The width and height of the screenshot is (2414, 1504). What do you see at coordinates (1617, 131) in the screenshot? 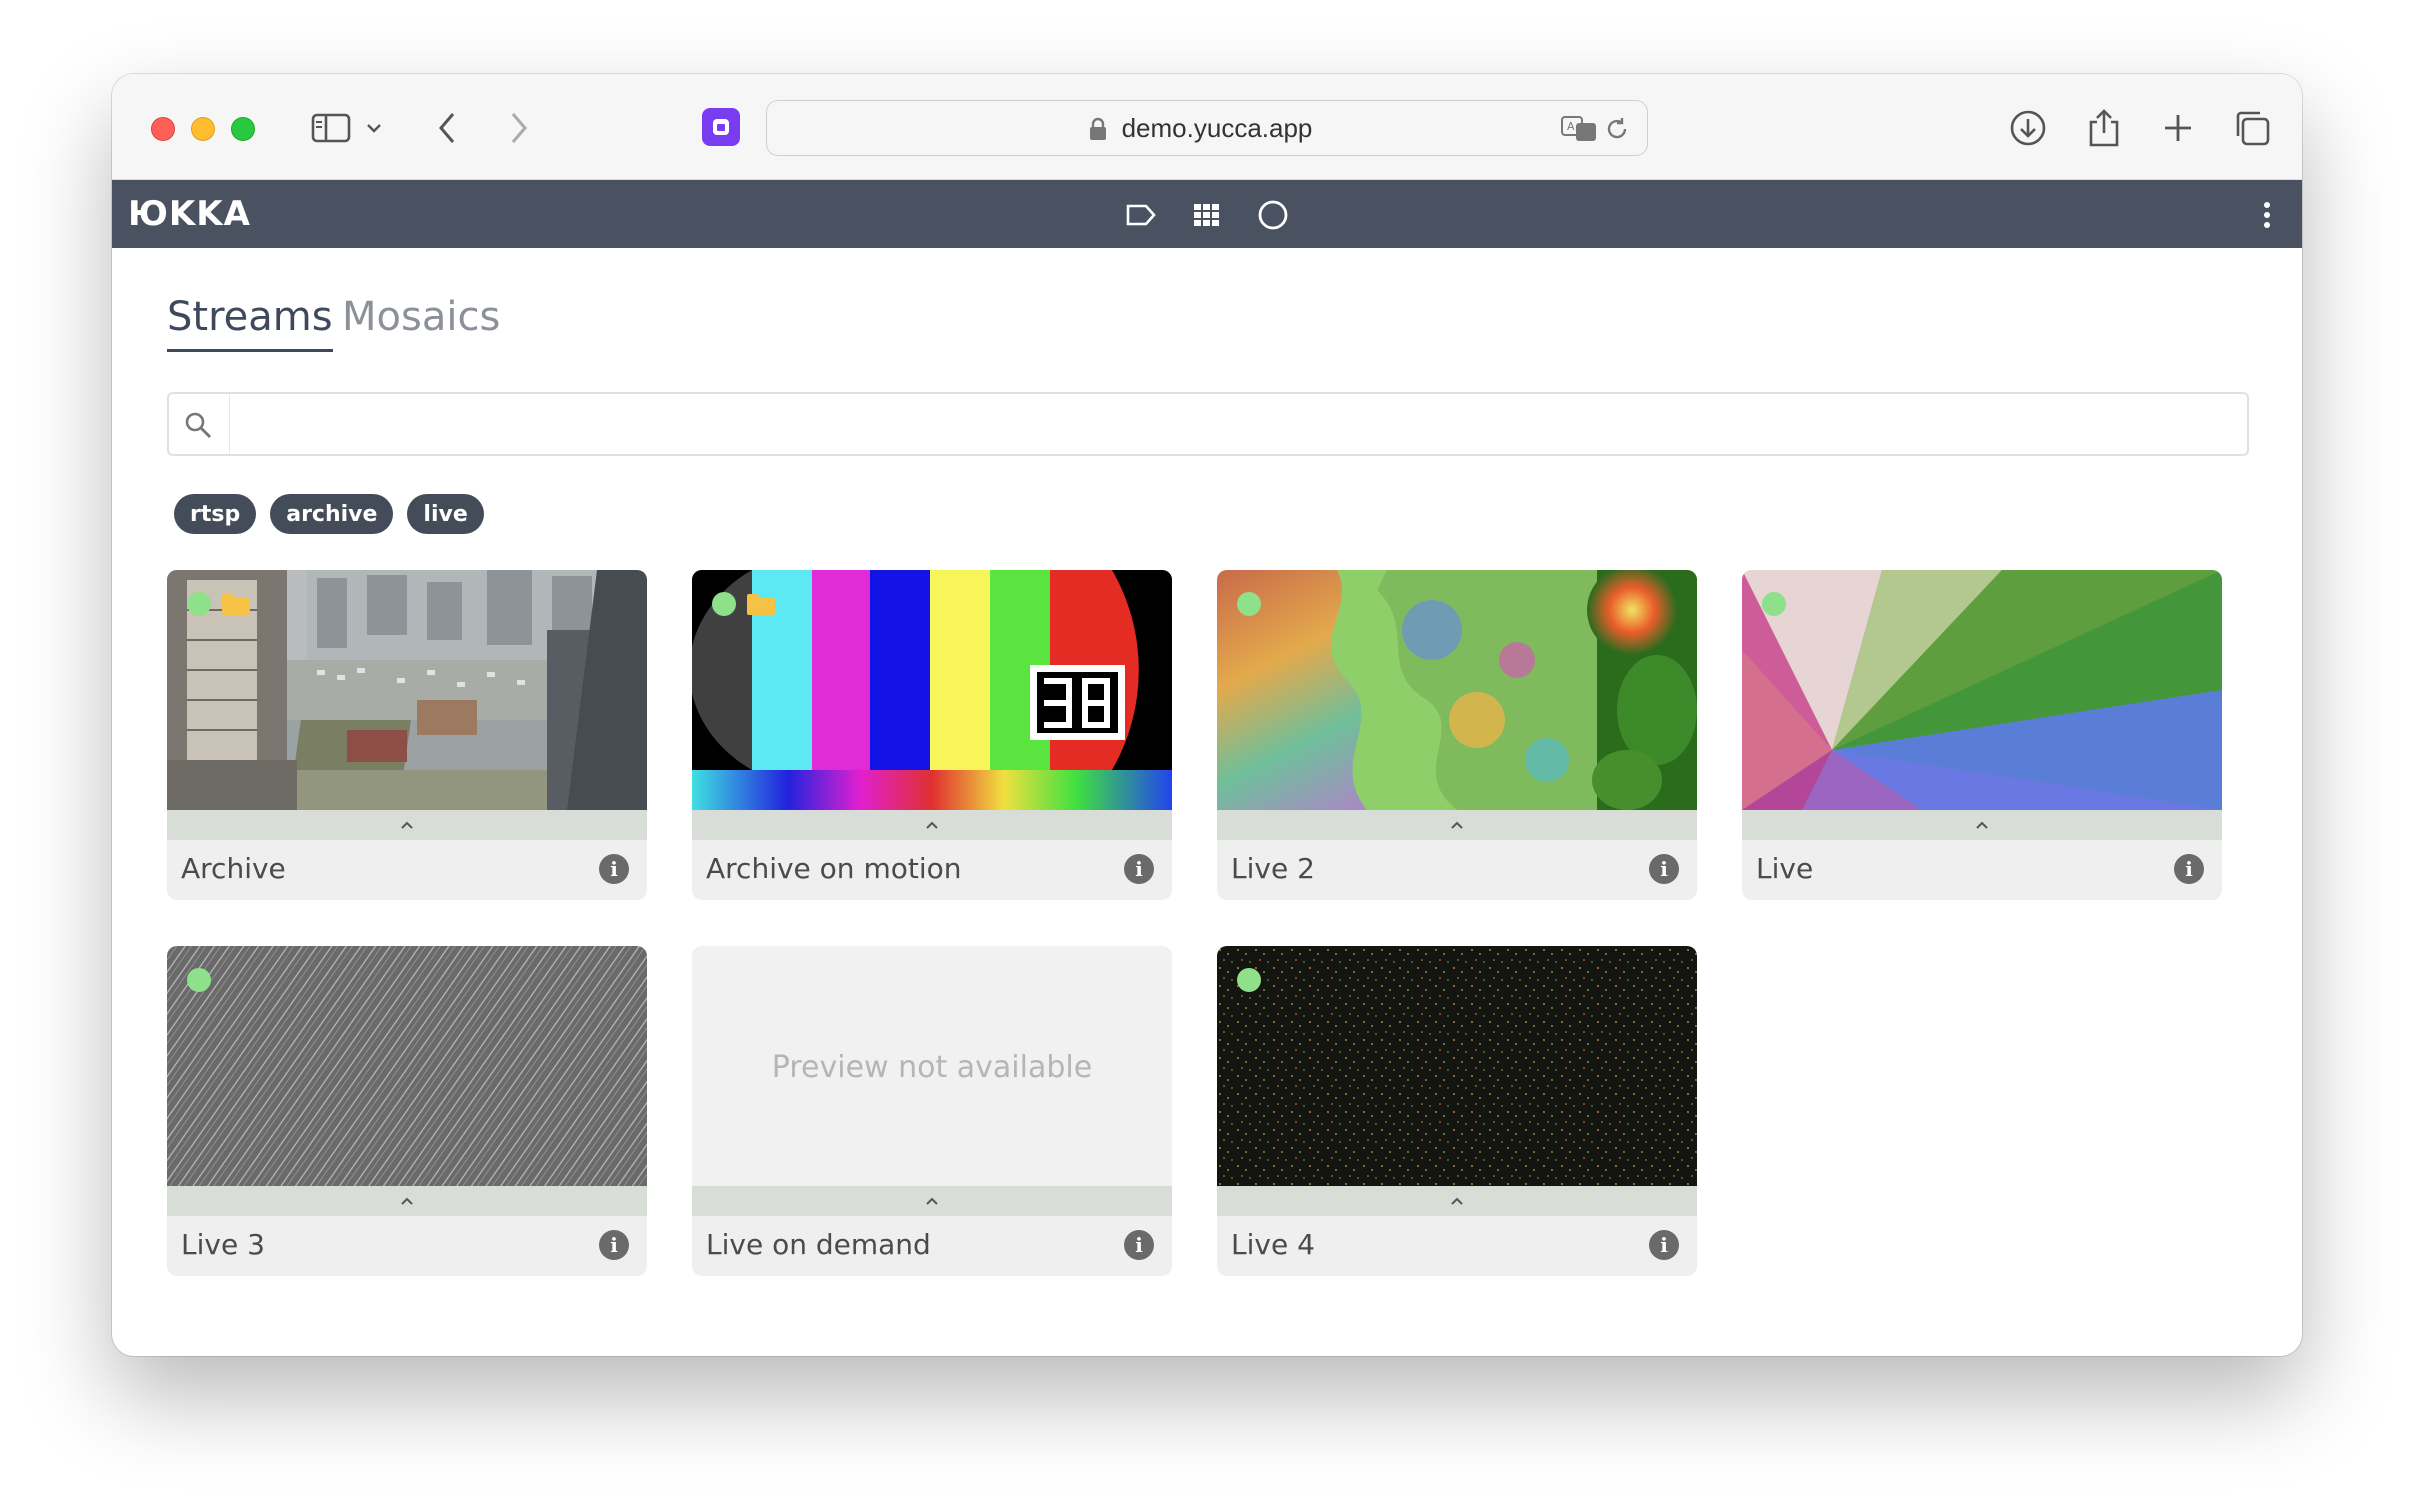
I see `reload-icon` at bounding box center [1617, 131].